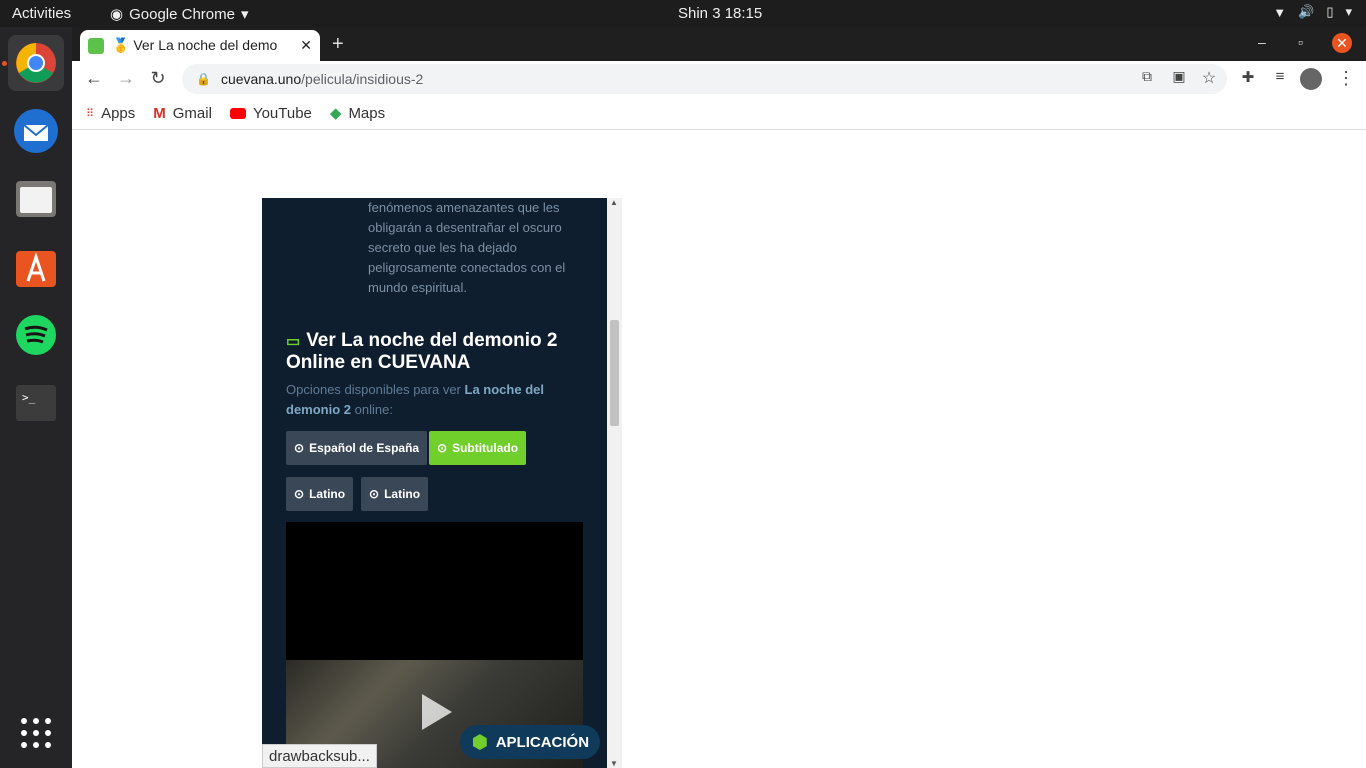 Image resolution: width=1366 pixels, height=768 pixels. Describe the element at coordinates (357, 113) in the screenshot. I see `bookmark-maps: ◆ Maps` at that location.